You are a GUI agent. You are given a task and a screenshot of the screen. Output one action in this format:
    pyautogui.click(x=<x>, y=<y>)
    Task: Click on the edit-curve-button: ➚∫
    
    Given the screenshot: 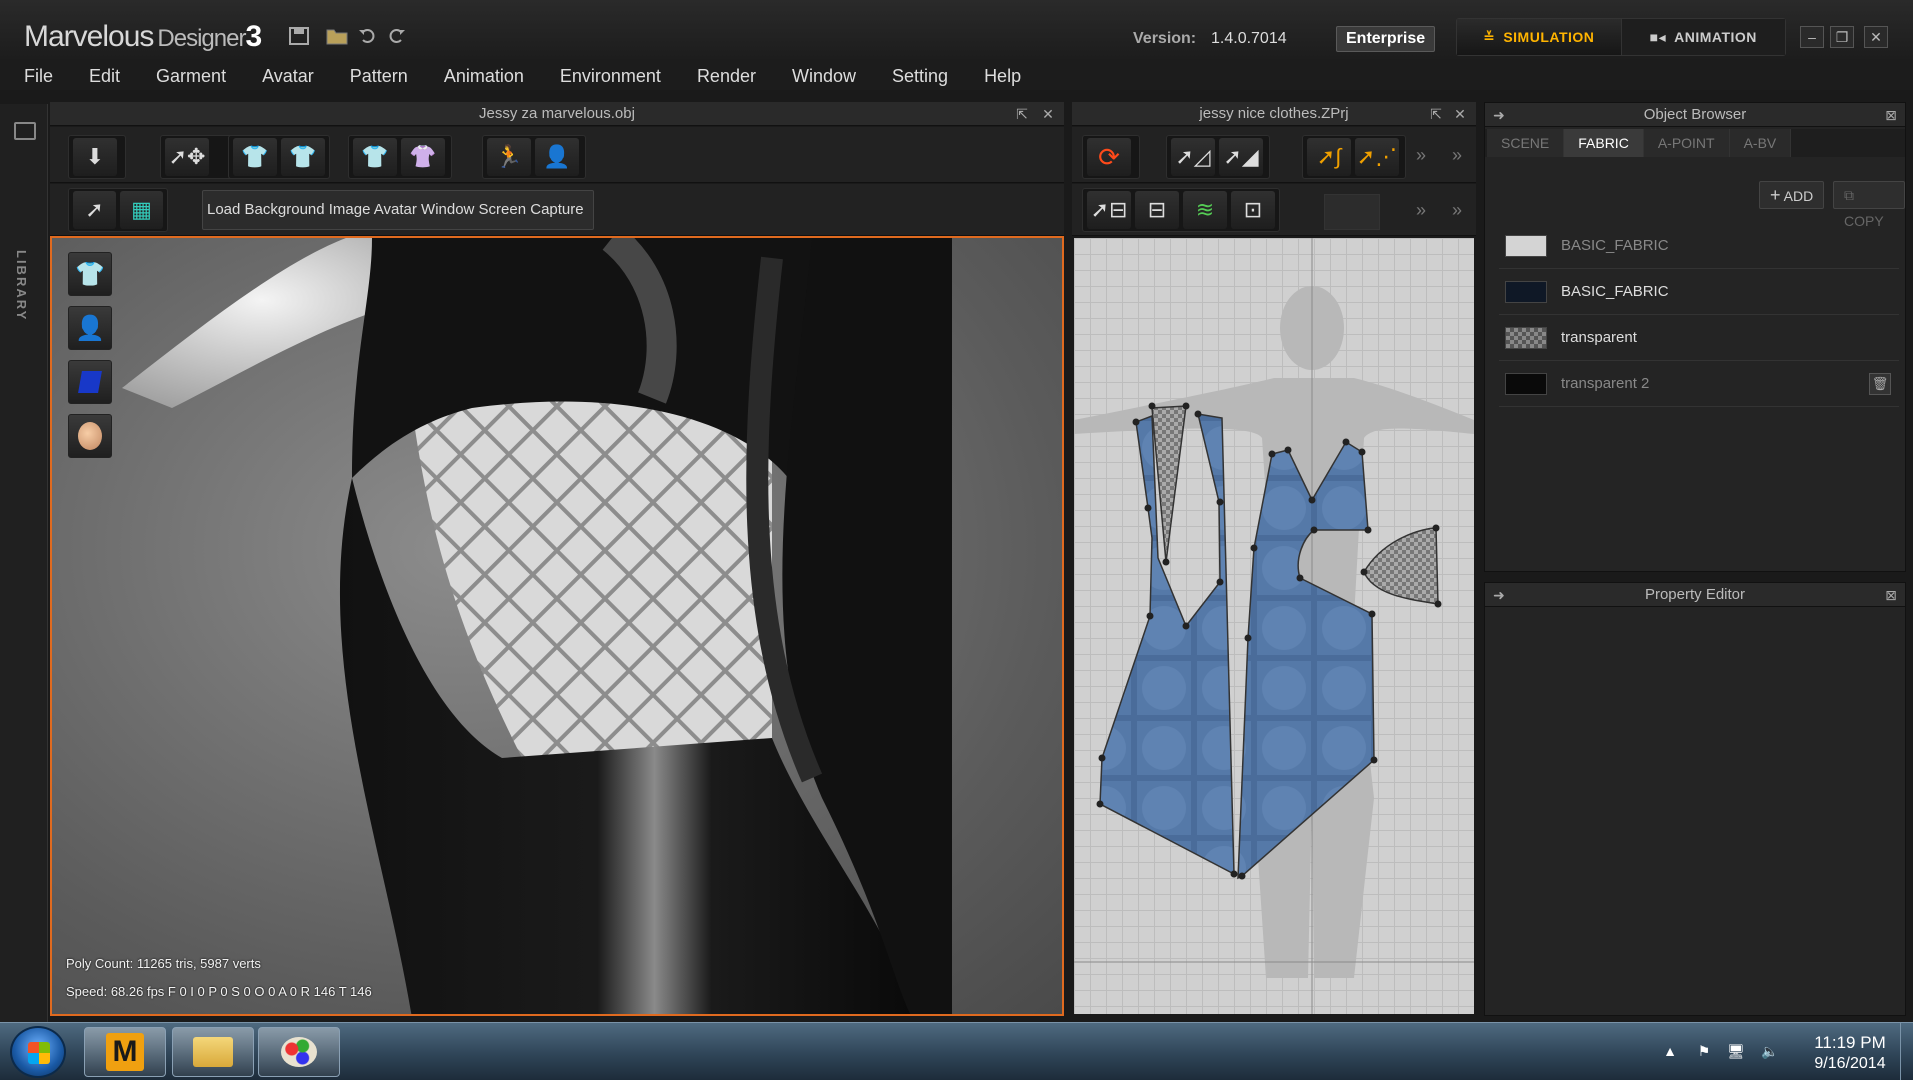 What is the action you would take?
    pyautogui.click(x=1329, y=157)
    